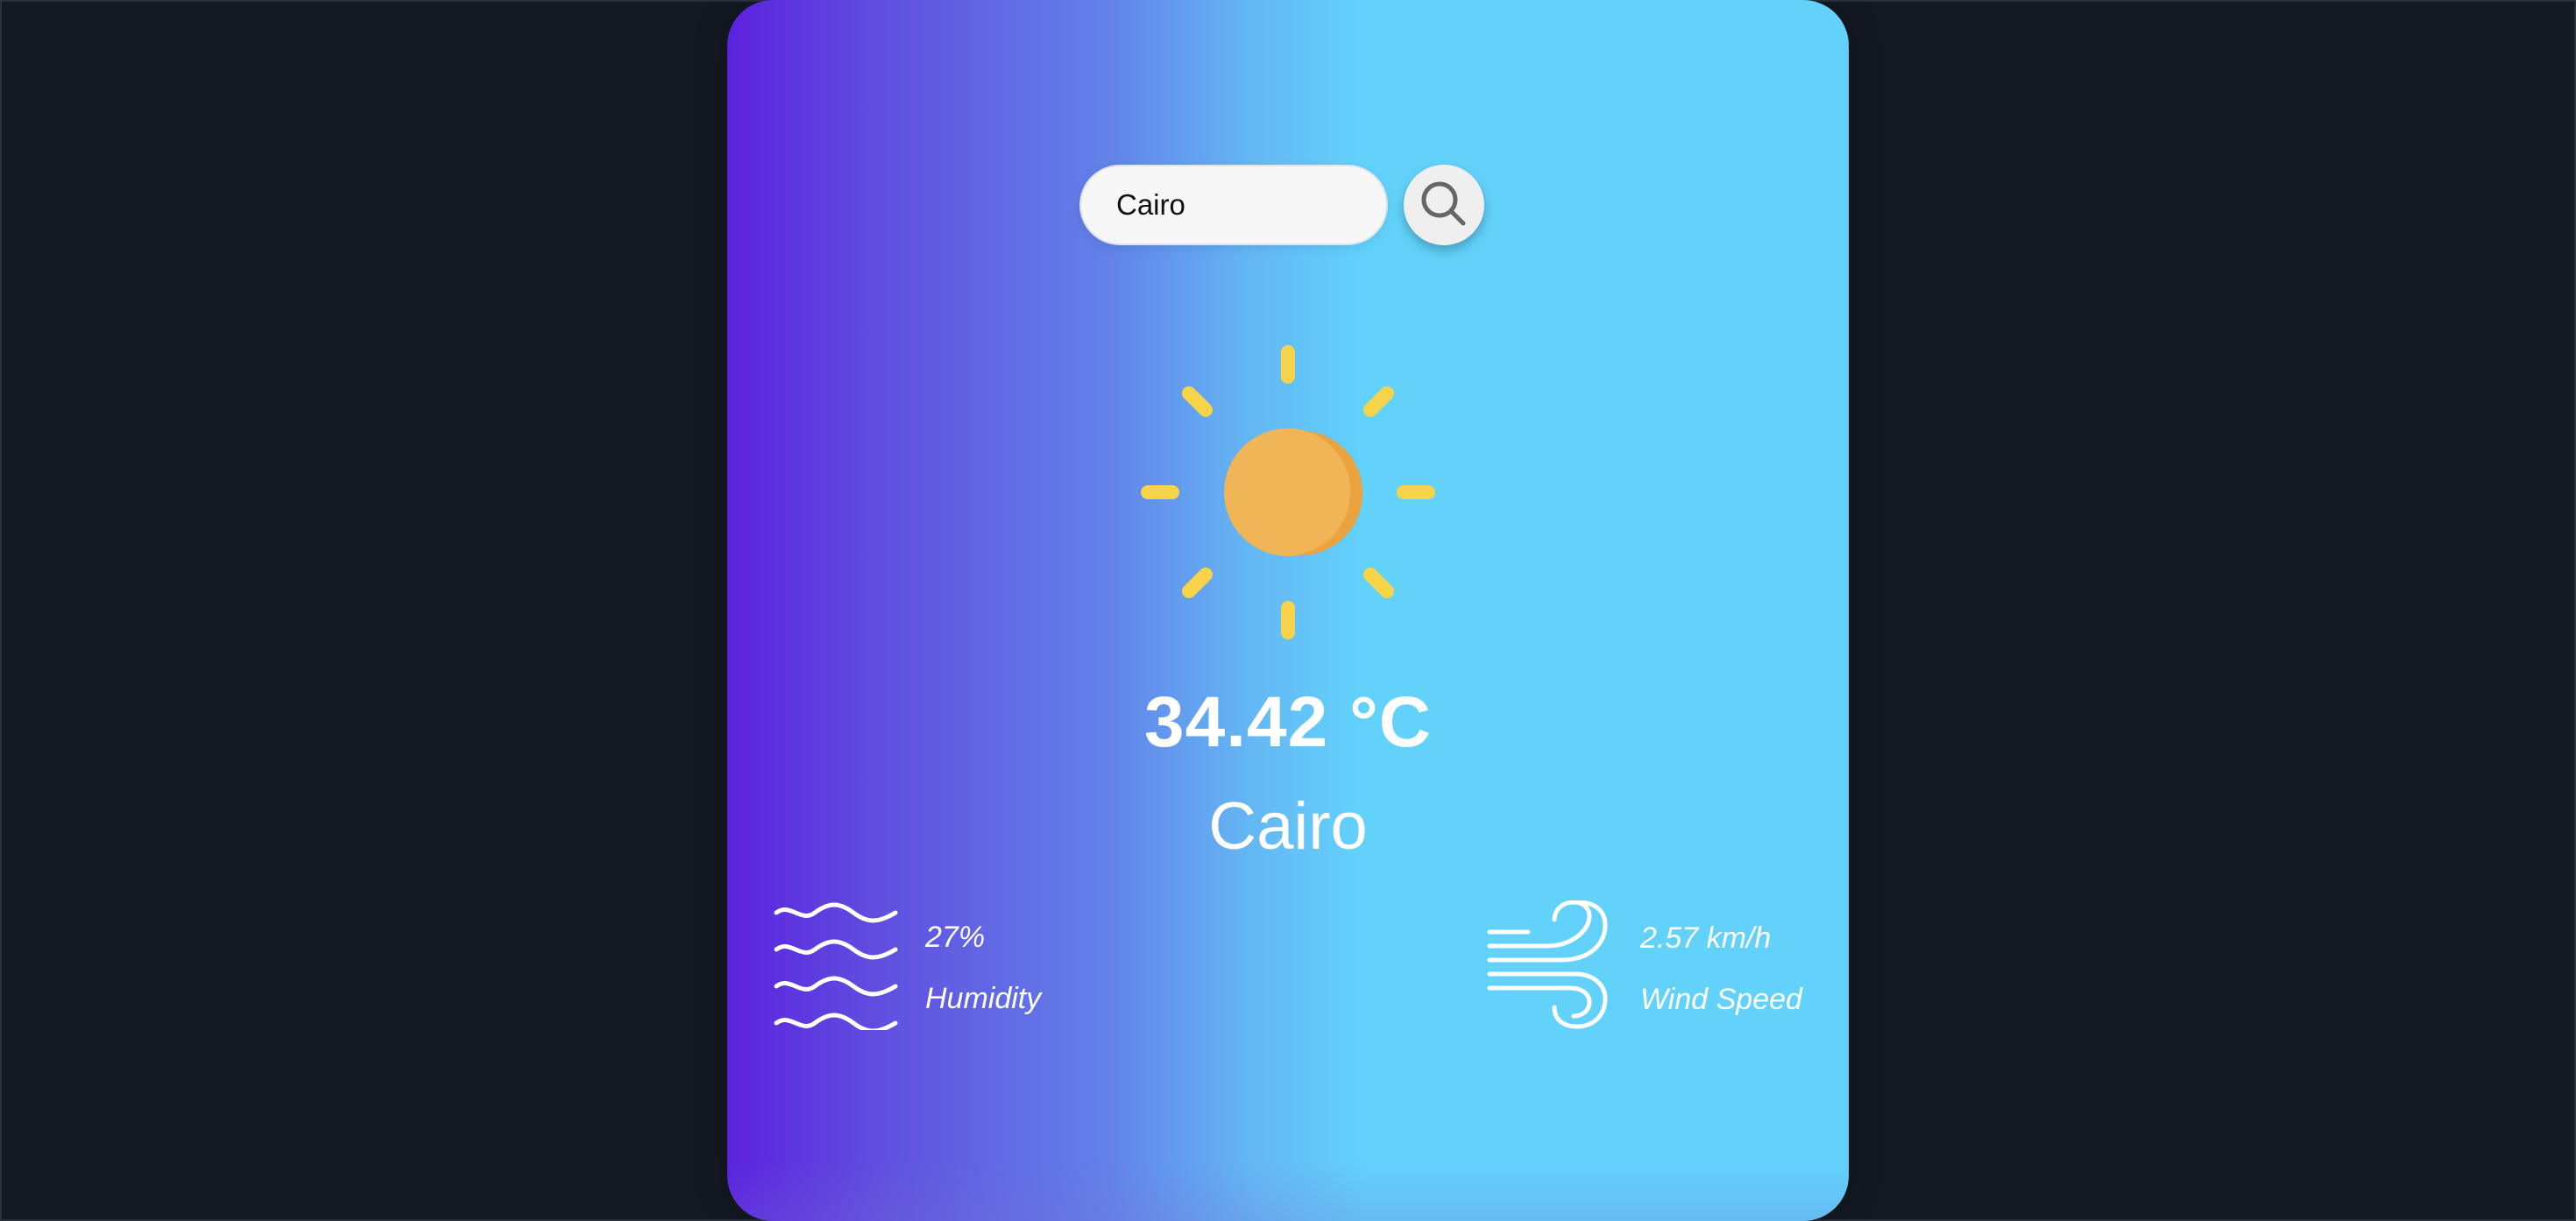  I want to click on temperature-value: 34.42 °C, so click(1288, 722).